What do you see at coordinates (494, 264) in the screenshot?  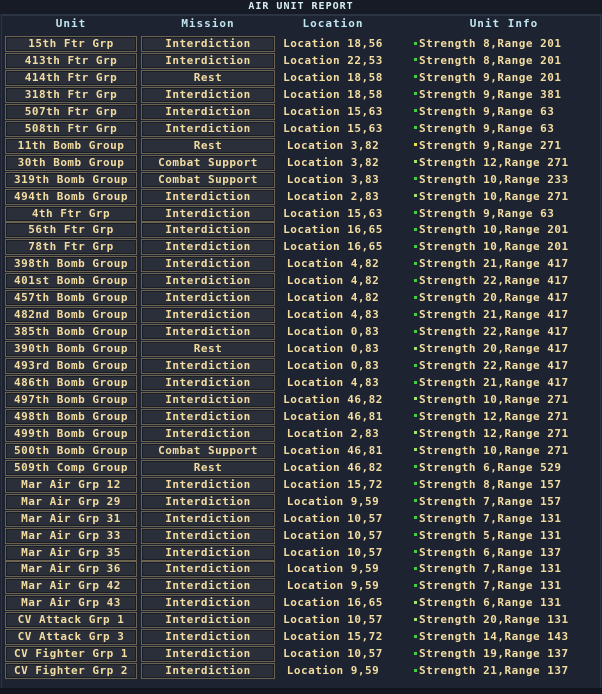 I see `unit-info-text: Strength 21,Range 417` at bounding box center [494, 264].